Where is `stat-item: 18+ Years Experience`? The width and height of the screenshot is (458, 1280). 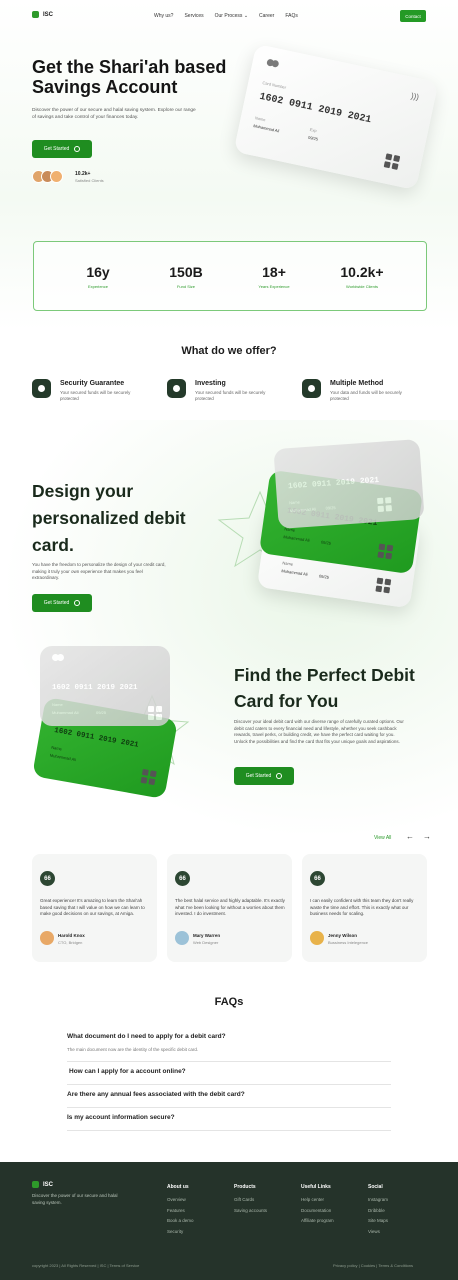
stat-item: 18+ Years Experience is located at coordinates (274, 276).